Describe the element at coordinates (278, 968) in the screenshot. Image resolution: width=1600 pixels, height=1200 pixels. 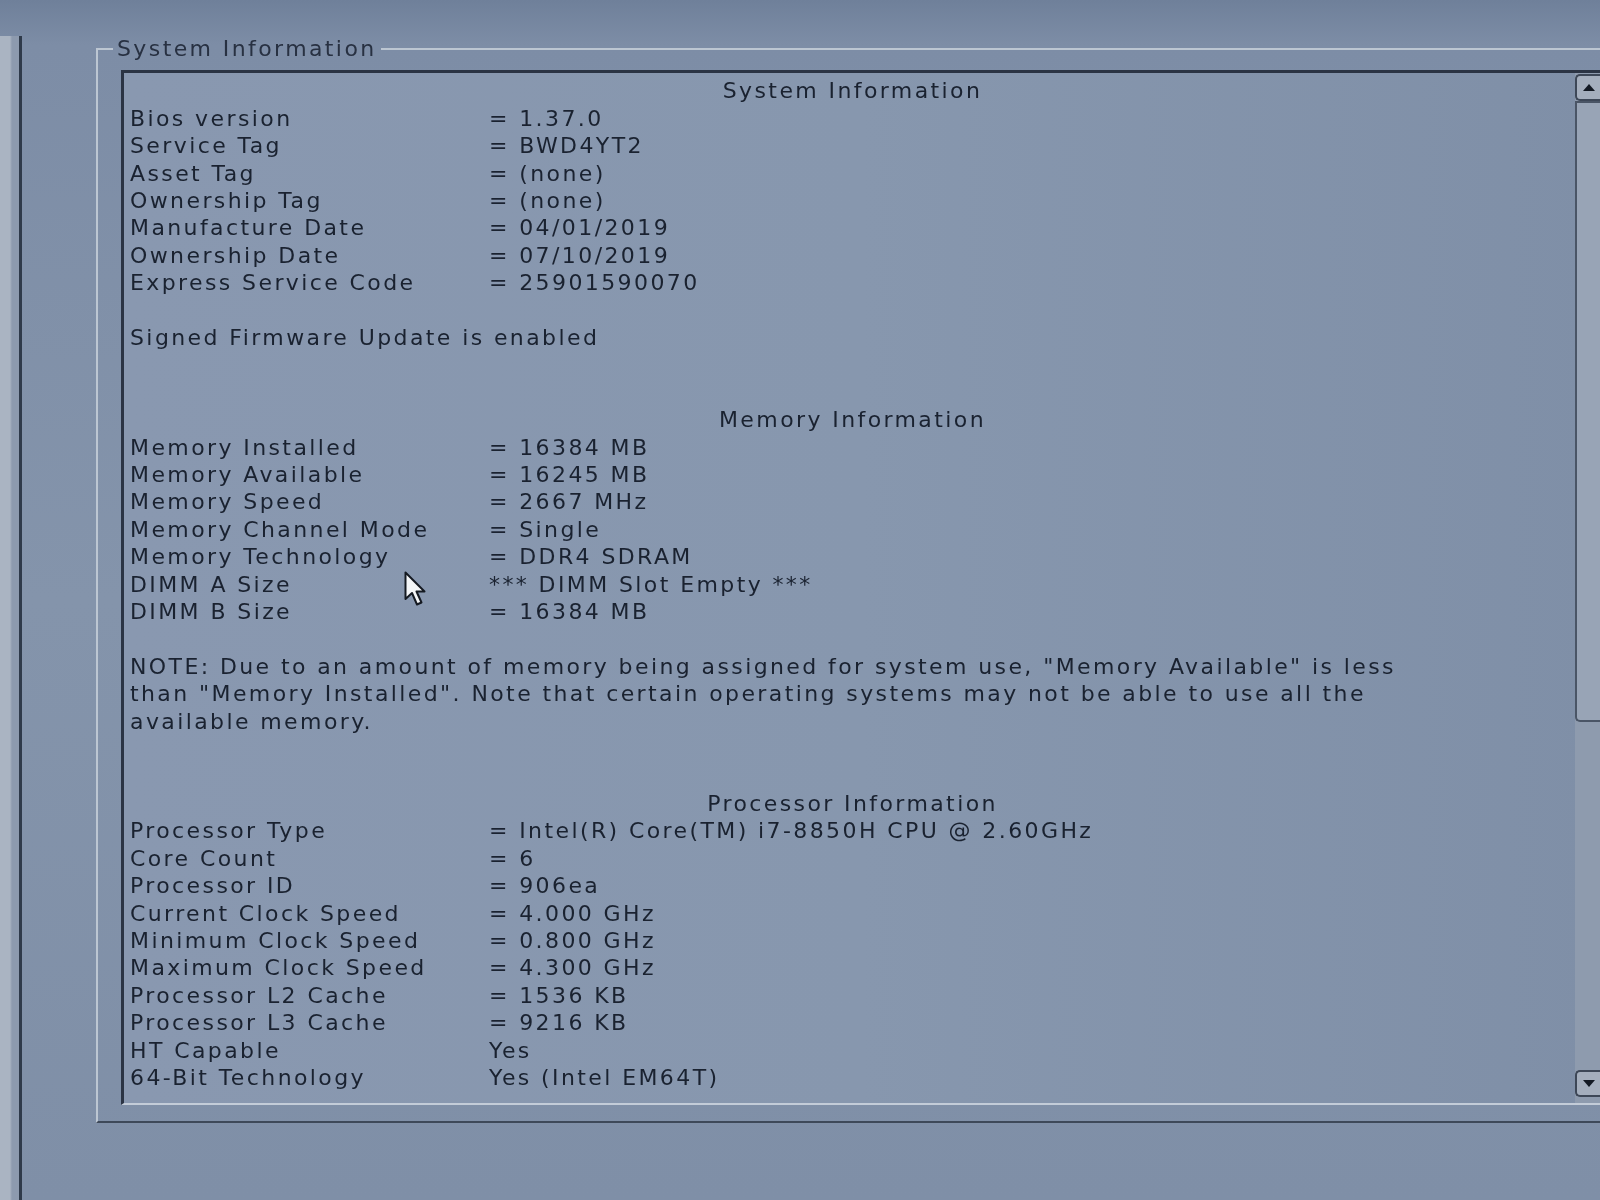
I see `field-label: Maximum Clock Speed` at that location.